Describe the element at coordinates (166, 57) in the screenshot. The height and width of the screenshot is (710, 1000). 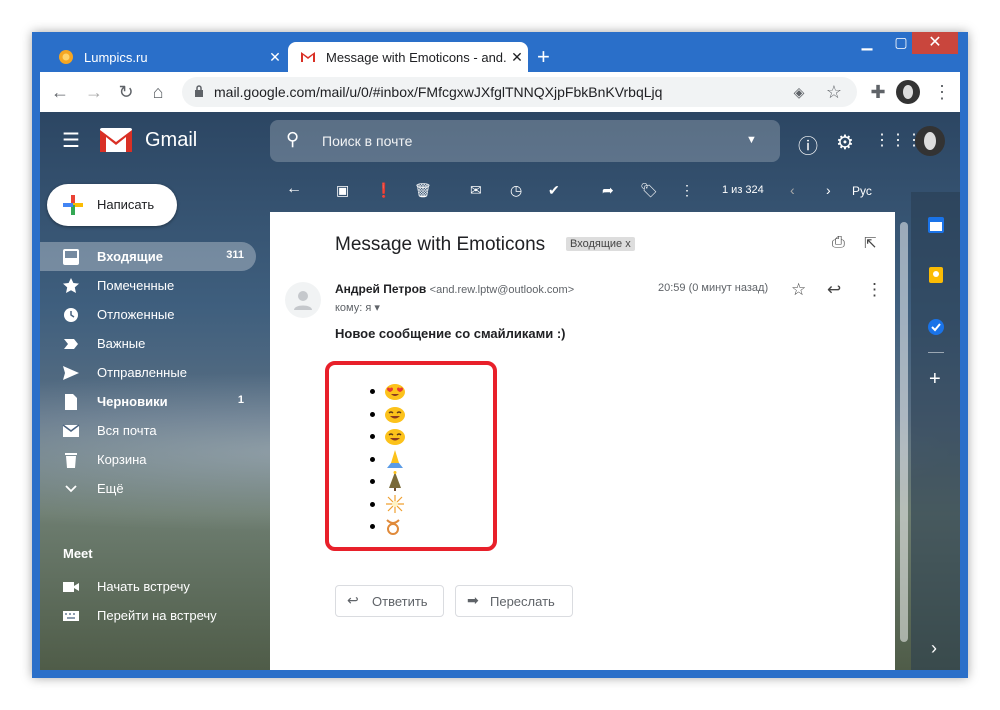
I see `tab-lumpics: Lumpics.ru ✕` at that location.